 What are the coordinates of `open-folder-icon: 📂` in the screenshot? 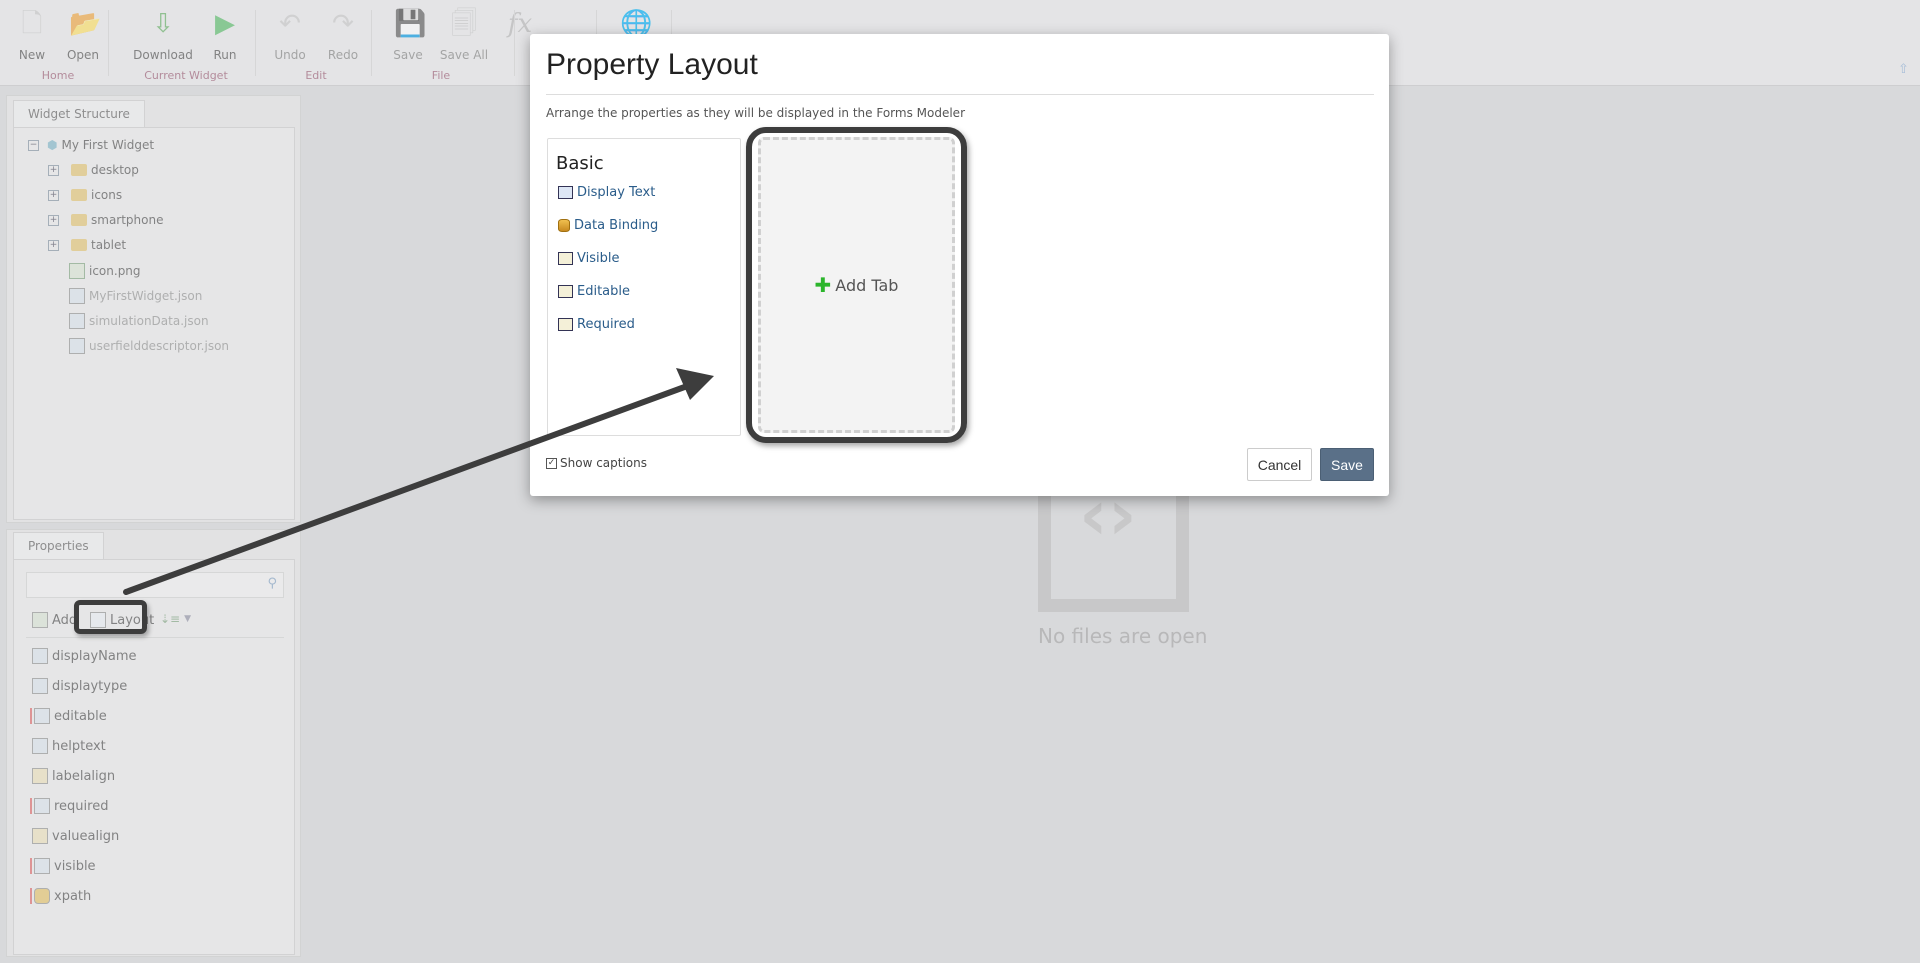 It's located at (85, 24).